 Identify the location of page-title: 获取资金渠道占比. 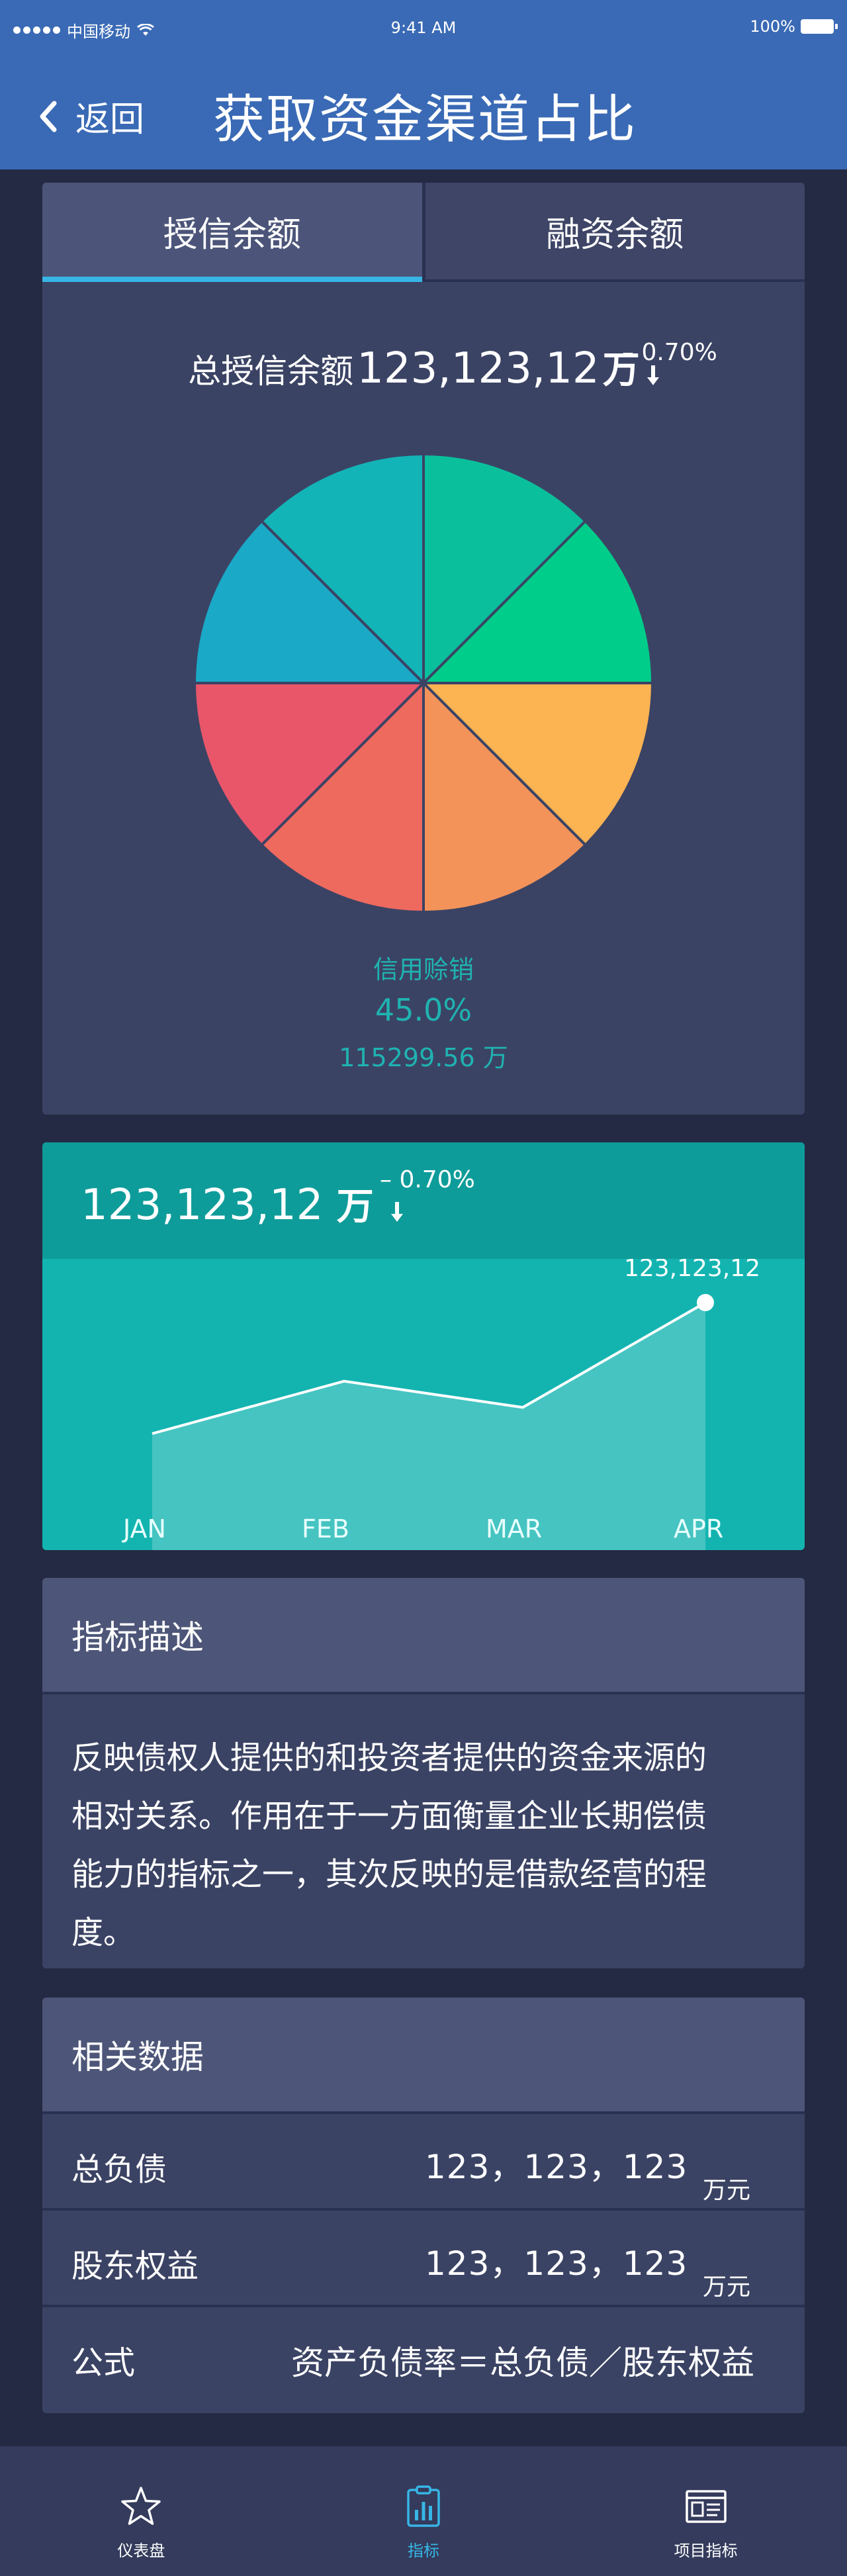
(425, 120).